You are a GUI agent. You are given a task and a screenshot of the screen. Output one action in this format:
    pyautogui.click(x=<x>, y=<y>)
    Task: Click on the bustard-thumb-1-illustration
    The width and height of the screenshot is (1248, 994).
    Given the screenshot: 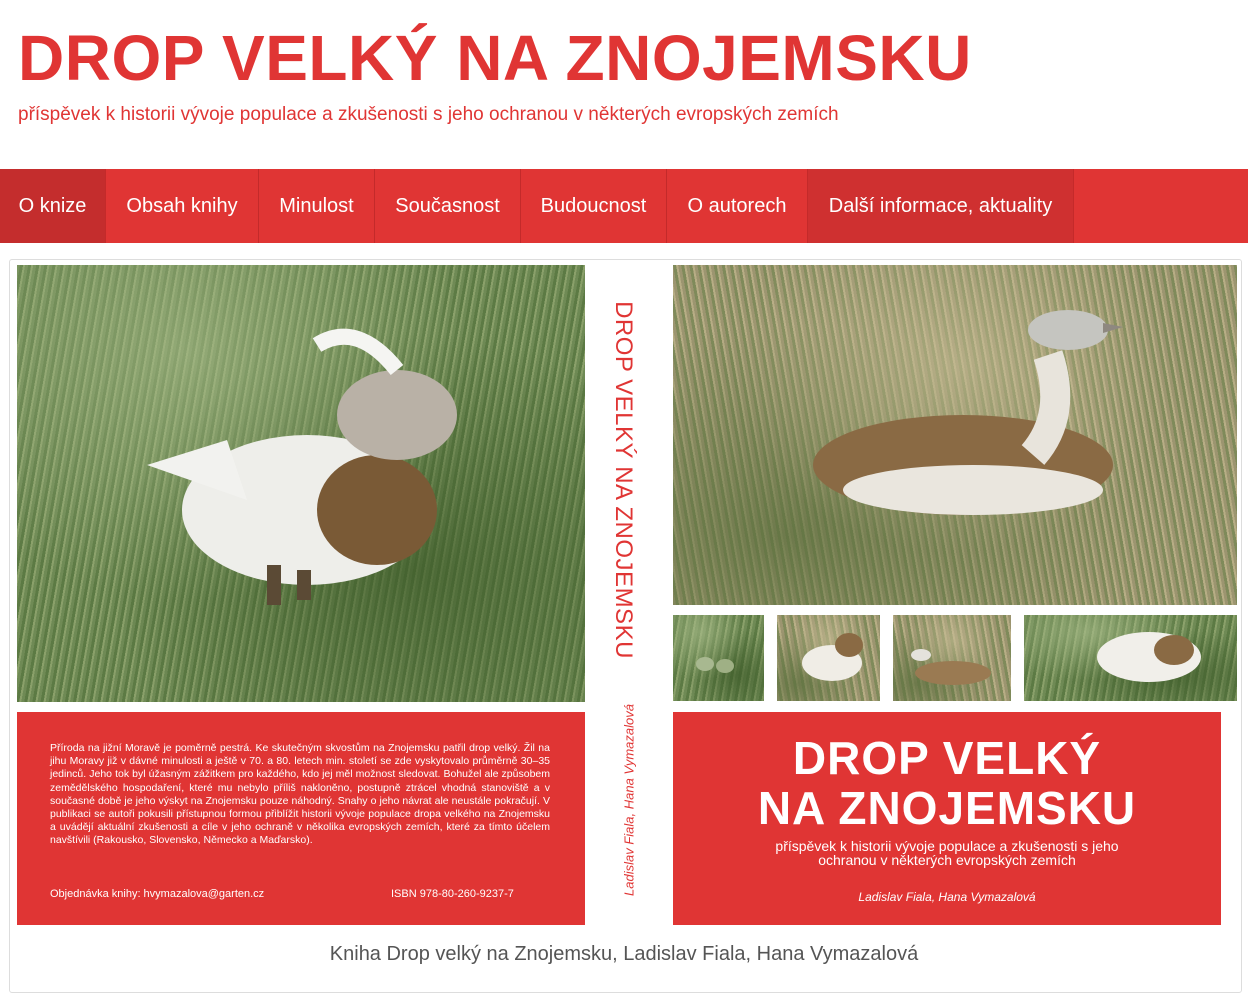 What is the action you would take?
    pyautogui.click(x=832, y=657)
    